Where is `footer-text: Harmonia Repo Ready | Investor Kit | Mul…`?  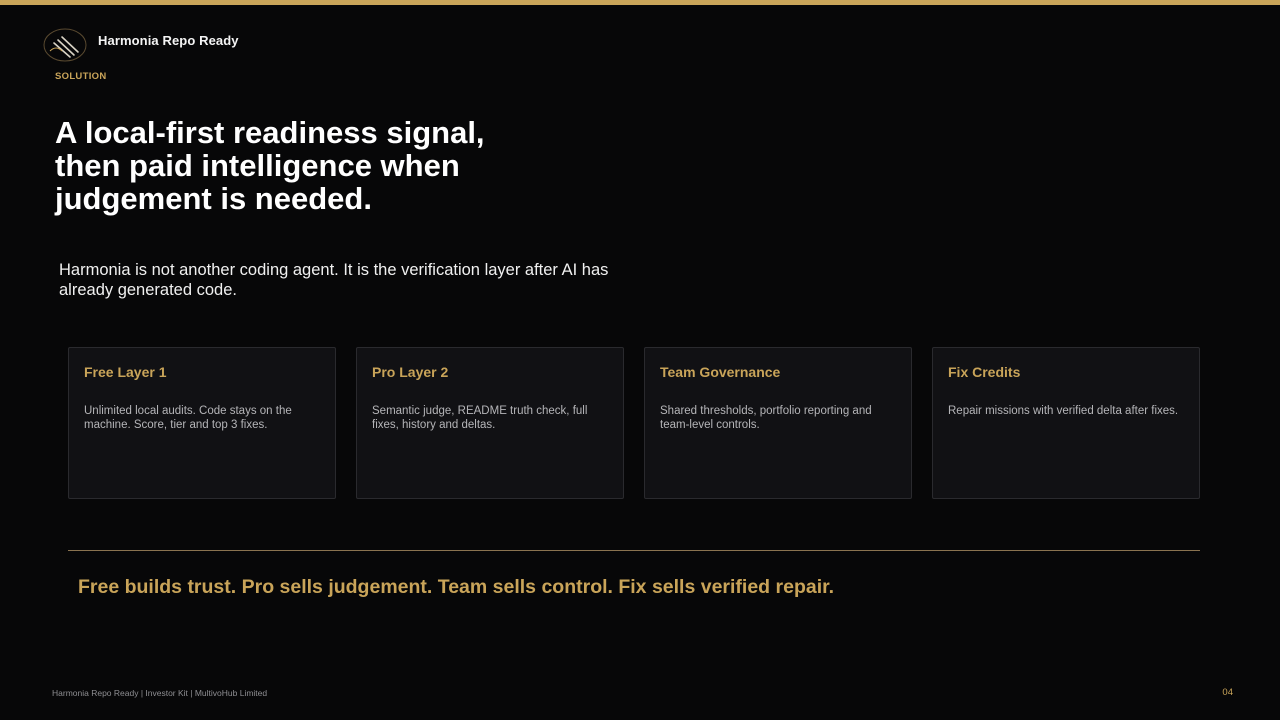 footer-text: Harmonia Repo Ready | Investor Kit | Mul… is located at coordinates (160, 693).